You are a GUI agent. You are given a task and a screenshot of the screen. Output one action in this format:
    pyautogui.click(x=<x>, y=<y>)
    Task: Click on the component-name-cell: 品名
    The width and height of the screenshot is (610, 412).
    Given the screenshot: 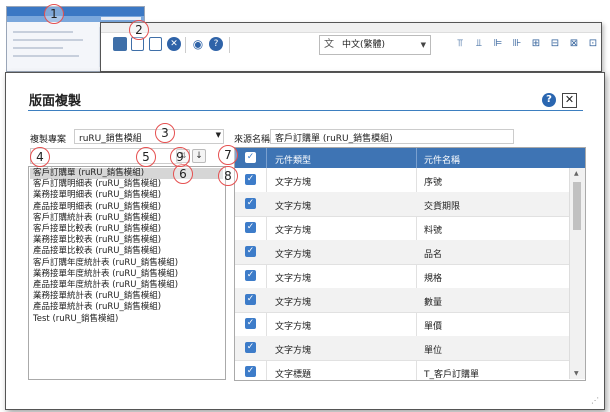 What is the action you would take?
    pyautogui.click(x=433, y=255)
    